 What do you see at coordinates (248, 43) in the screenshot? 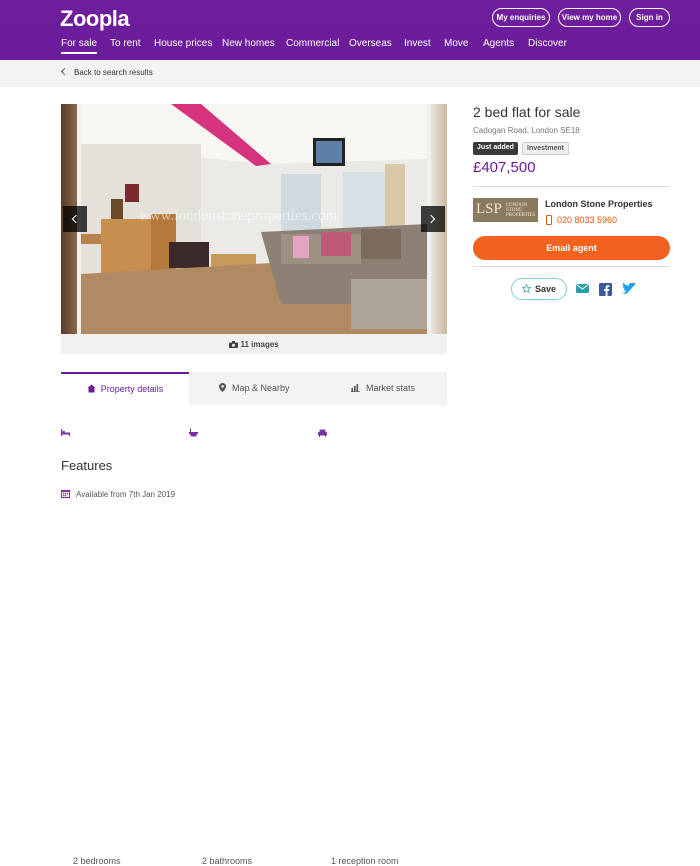
I see `nav-new-homes: New homes` at bounding box center [248, 43].